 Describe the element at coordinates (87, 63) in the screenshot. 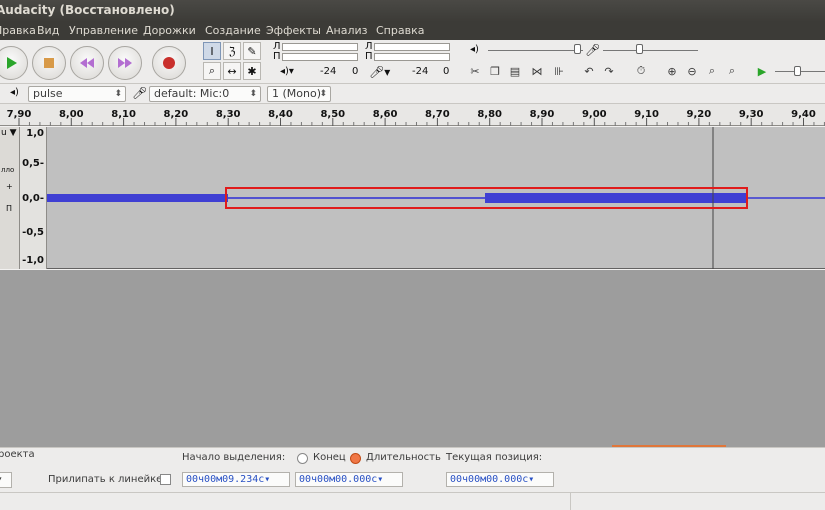

I see `skip-start-button` at that location.